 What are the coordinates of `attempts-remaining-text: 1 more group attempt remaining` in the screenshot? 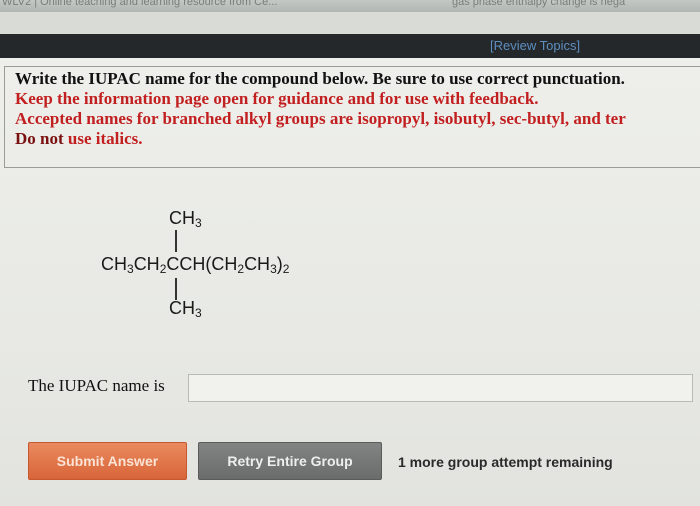 It's located at (505, 462).